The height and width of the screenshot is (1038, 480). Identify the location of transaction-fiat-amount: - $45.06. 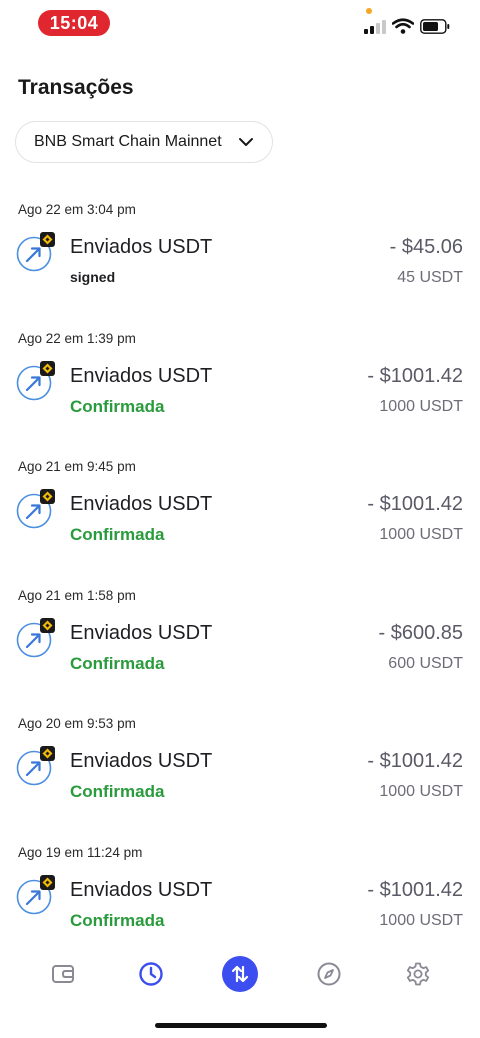
(426, 247).